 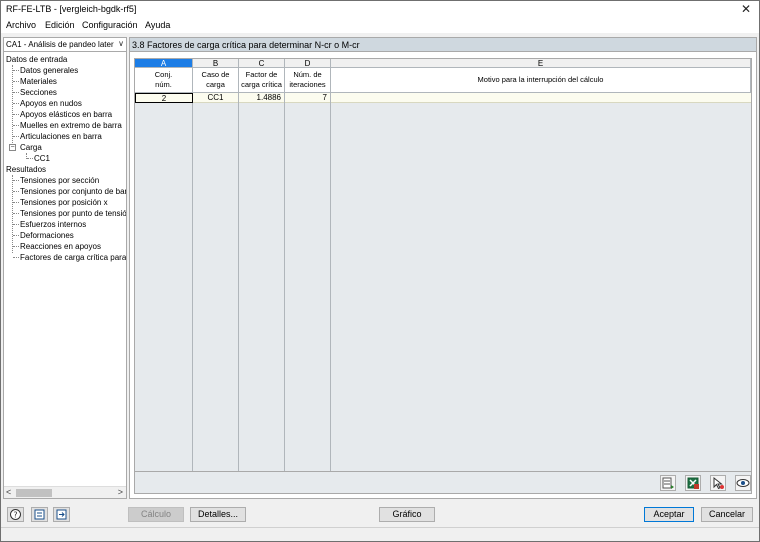 I want to click on navigate-icon, so click(x=61, y=514).